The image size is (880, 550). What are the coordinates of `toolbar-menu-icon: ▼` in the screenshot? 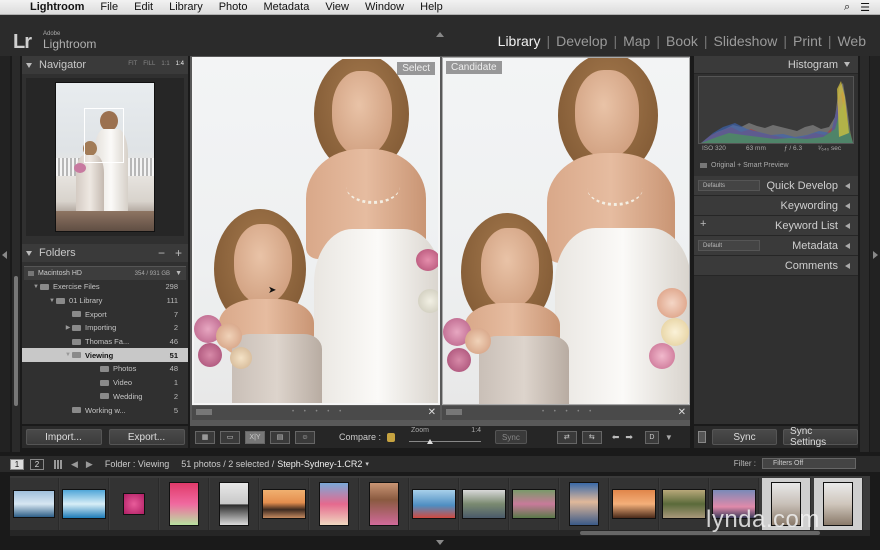 It's located at (669, 437).